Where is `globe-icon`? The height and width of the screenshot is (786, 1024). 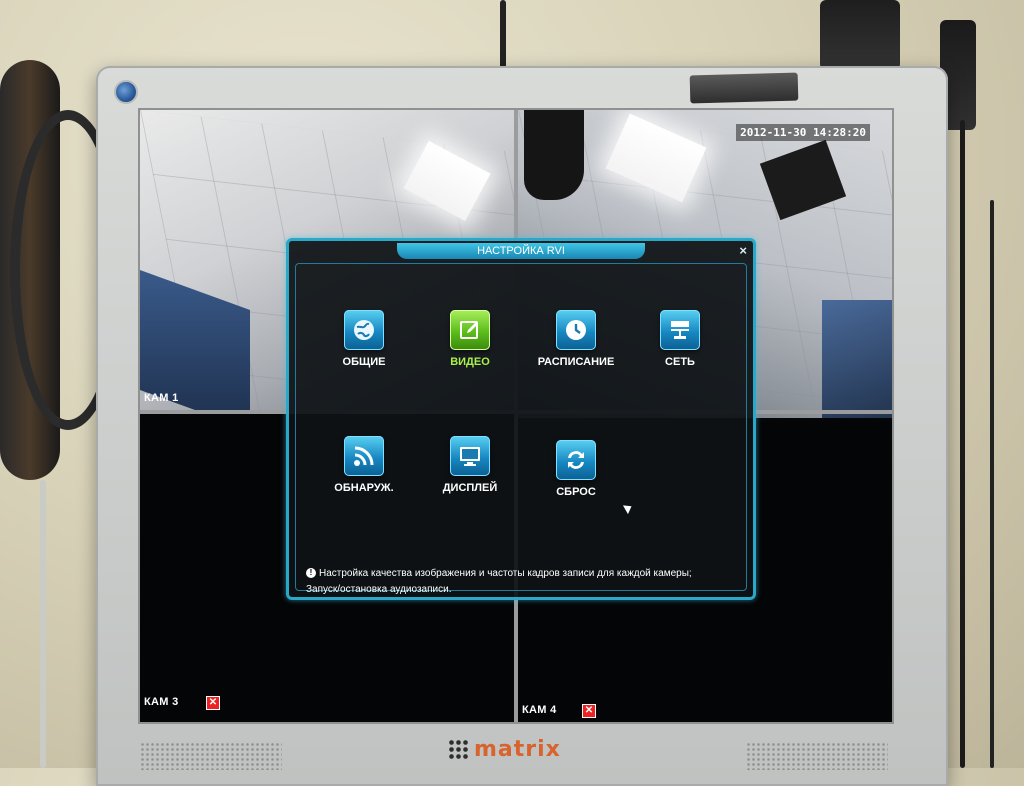 globe-icon is located at coordinates (364, 330).